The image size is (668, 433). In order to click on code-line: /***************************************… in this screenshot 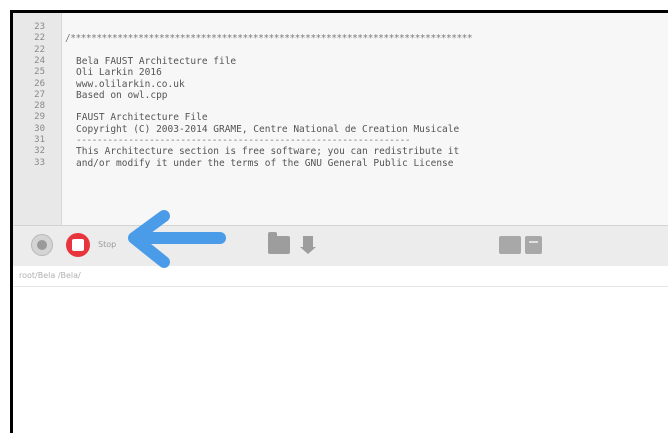, I will do `click(269, 39)`.